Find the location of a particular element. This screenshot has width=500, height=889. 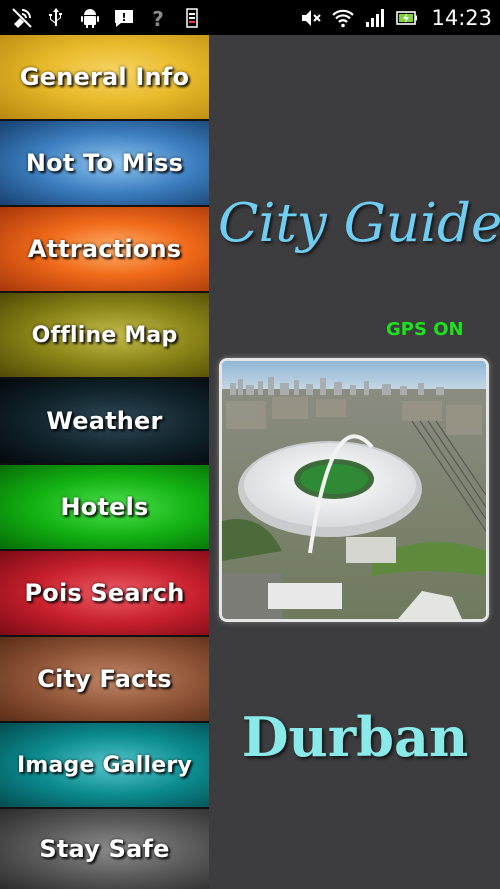

menu-item-label: Attractions is located at coordinates (104, 249).